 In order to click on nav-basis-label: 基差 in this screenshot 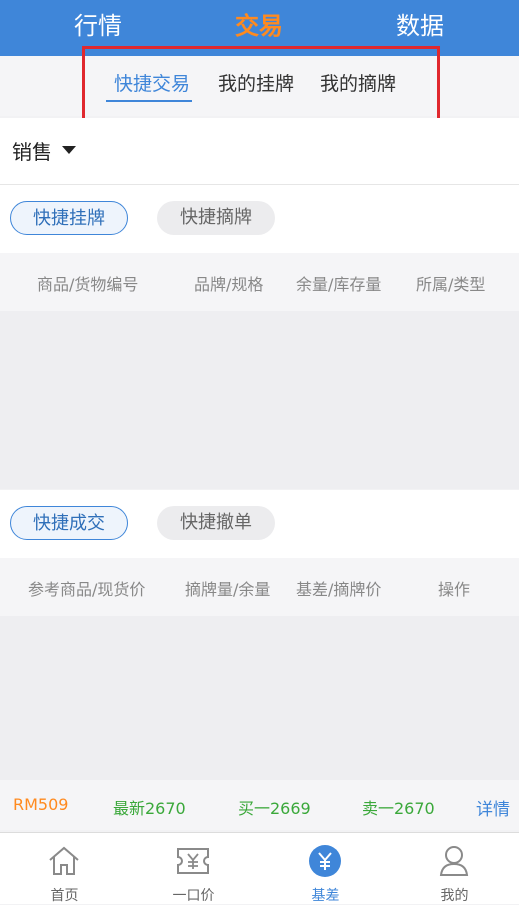, I will do `click(325, 896)`.